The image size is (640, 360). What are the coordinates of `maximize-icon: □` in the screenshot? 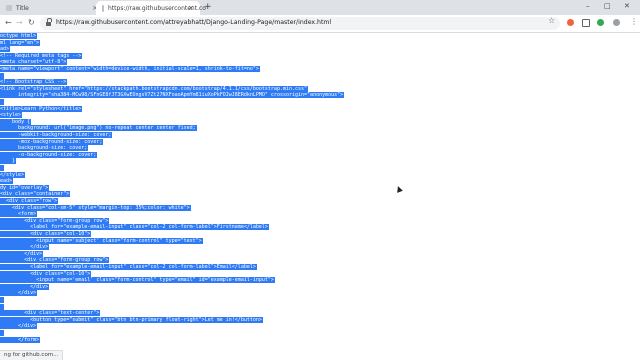 It's located at (607, 6).